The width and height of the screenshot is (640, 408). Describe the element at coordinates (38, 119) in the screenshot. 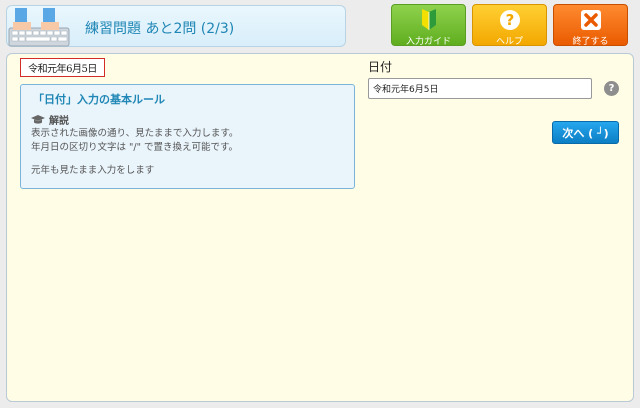

I see `graduation-cap-icon` at that location.